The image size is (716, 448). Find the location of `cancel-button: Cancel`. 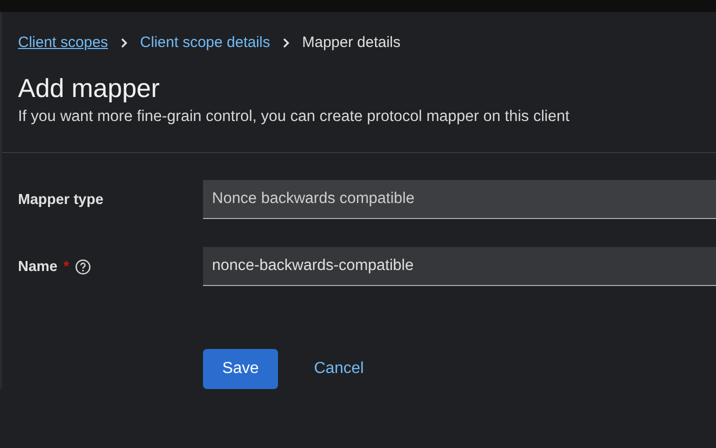

cancel-button: Cancel is located at coordinates (339, 369).